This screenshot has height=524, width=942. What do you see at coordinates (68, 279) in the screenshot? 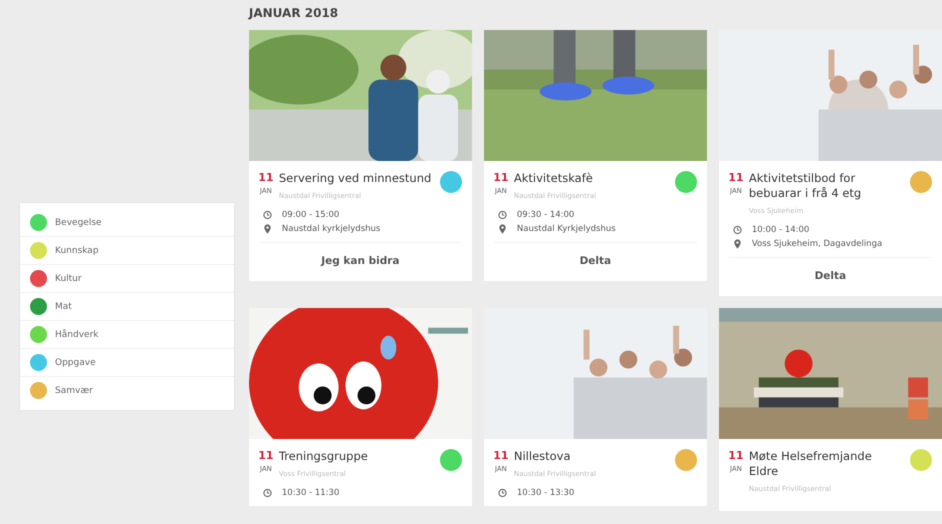
I see `category-label: Kultur` at bounding box center [68, 279].